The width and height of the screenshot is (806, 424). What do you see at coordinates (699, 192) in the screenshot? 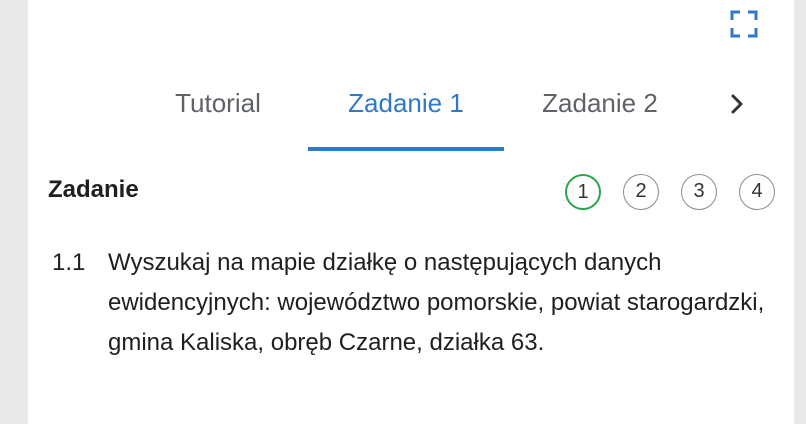
I see `step-3-button: 3` at bounding box center [699, 192].